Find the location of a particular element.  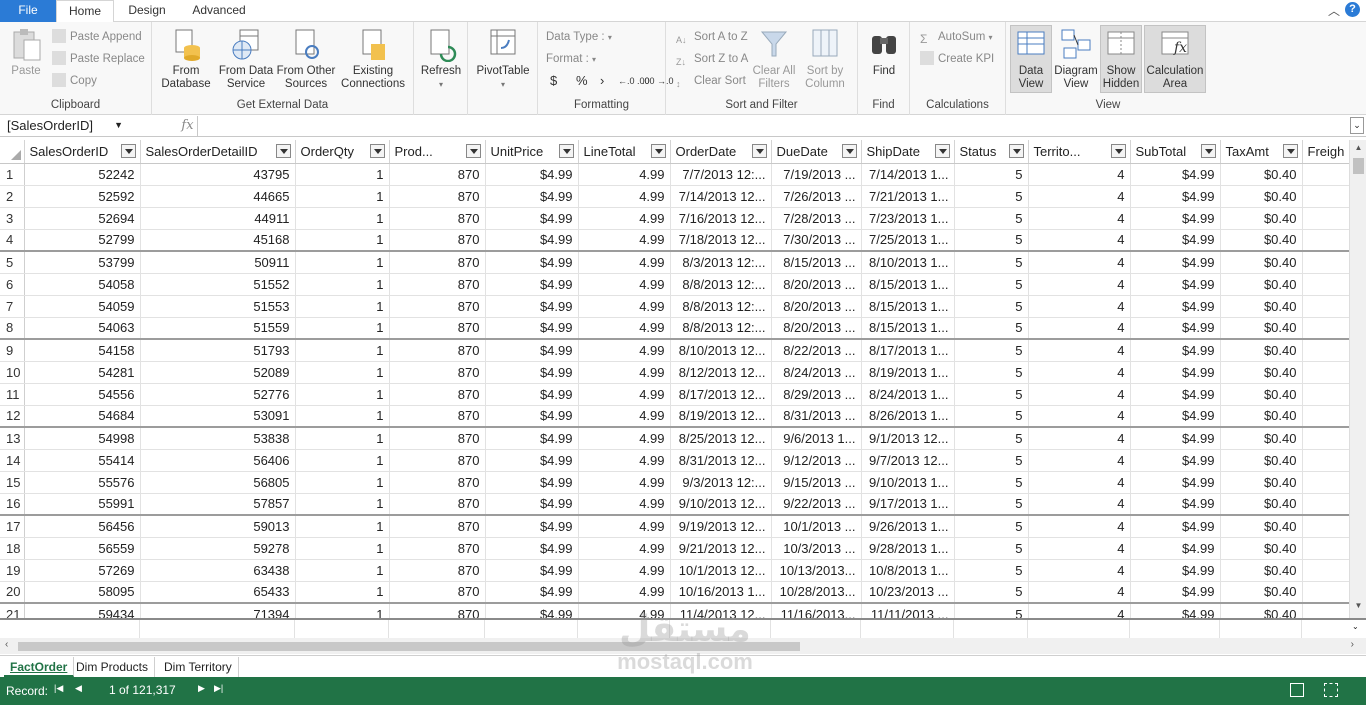

scroll-up-icon: ▲ is located at coordinates (1358, 150).